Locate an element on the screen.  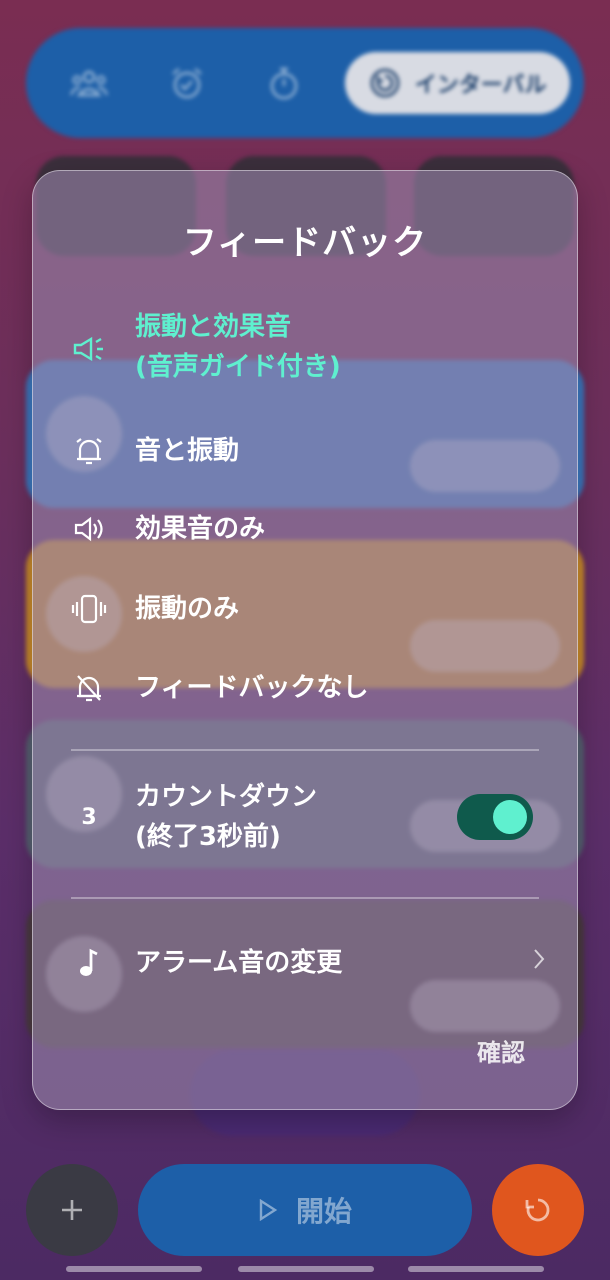
mode-tab-bar: インターバル is located at coordinates (305, 83).